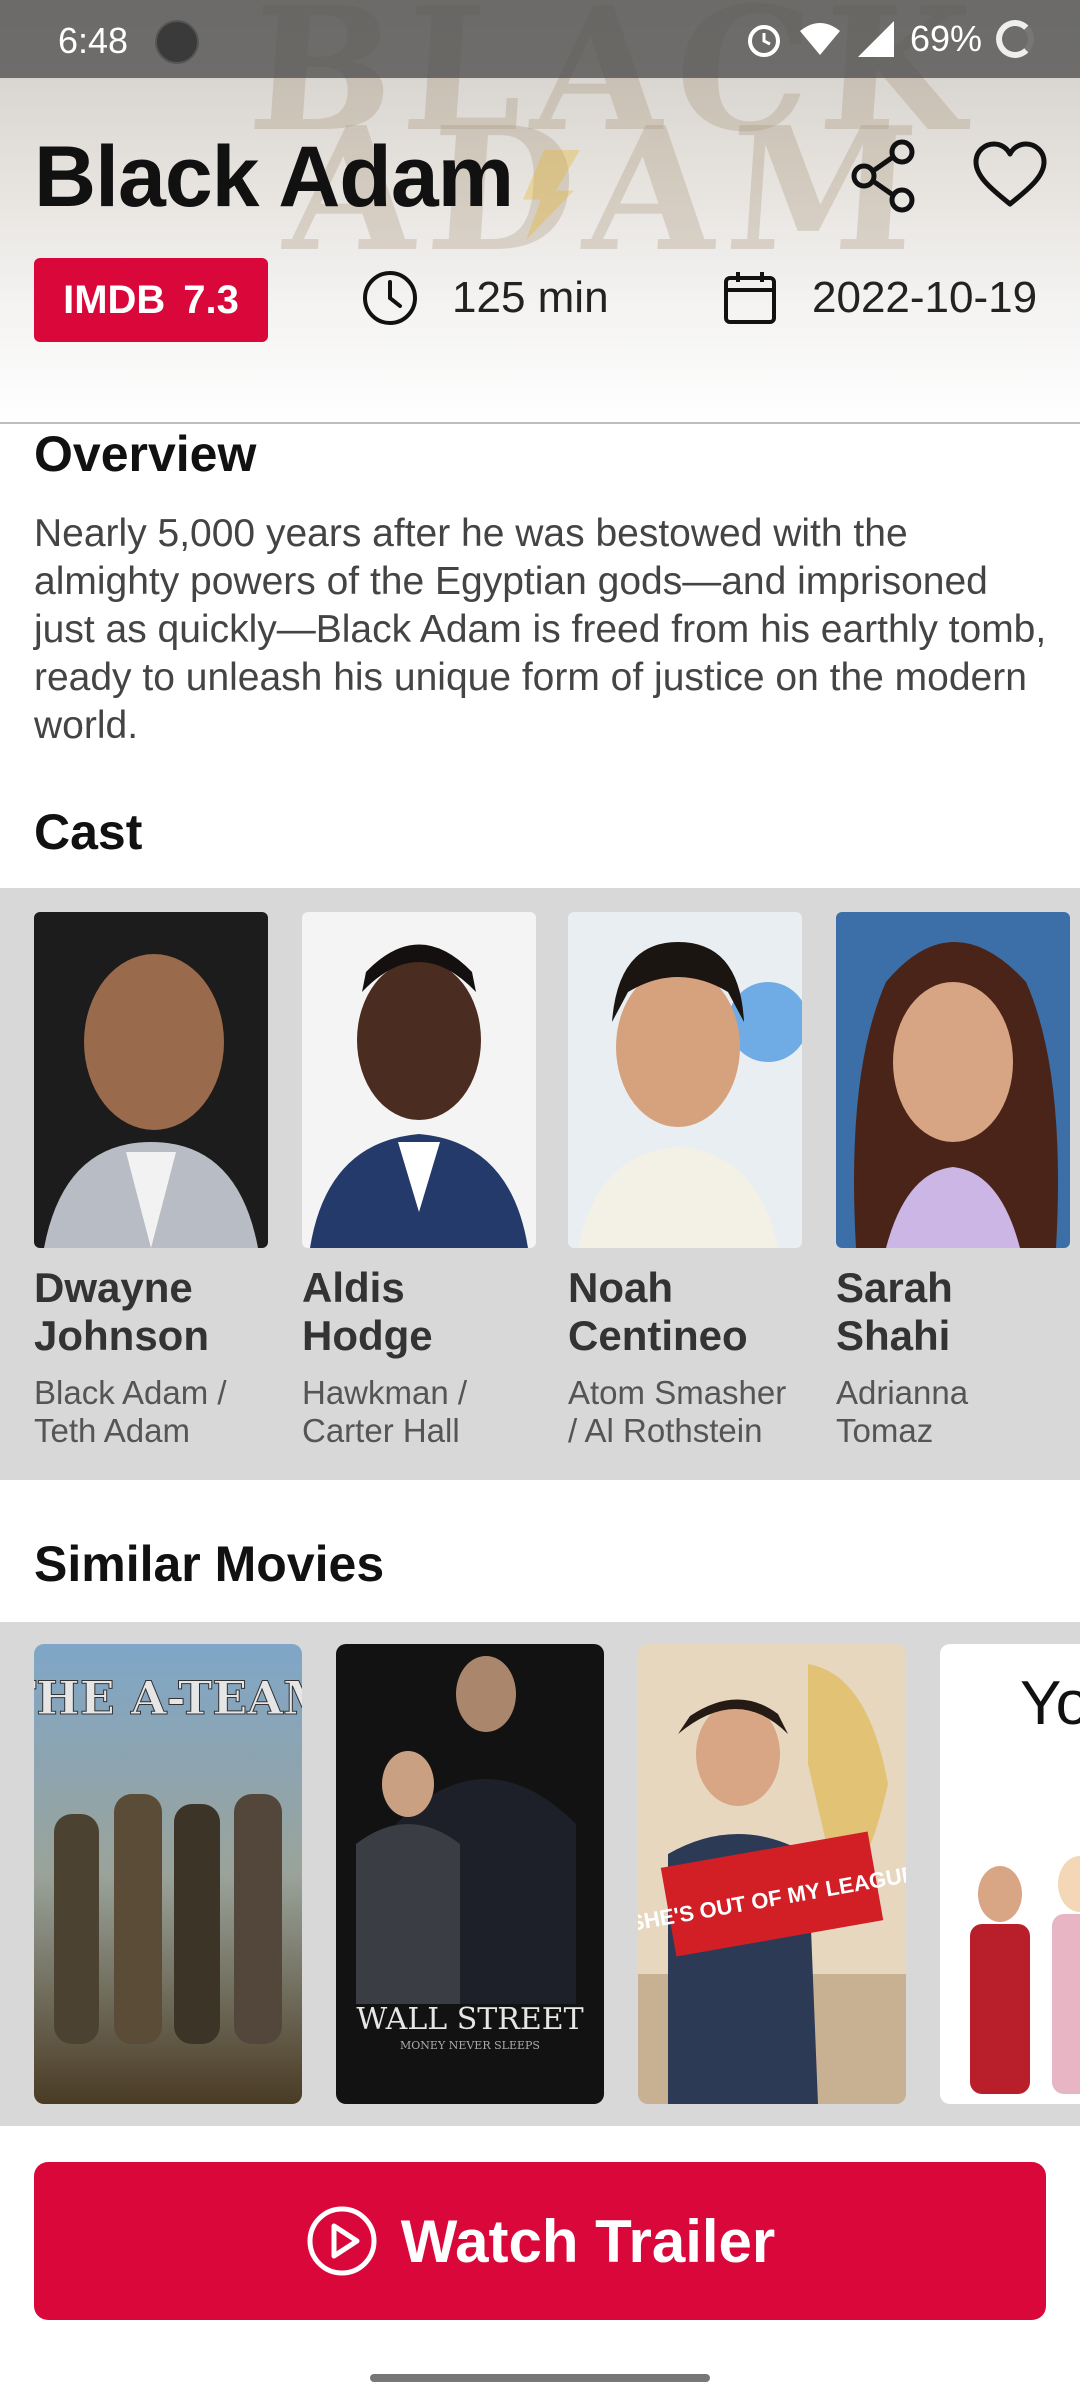  What do you see at coordinates (540, 423) in the screenshot?
I see `header-divider` at bounding box center [540, 423].